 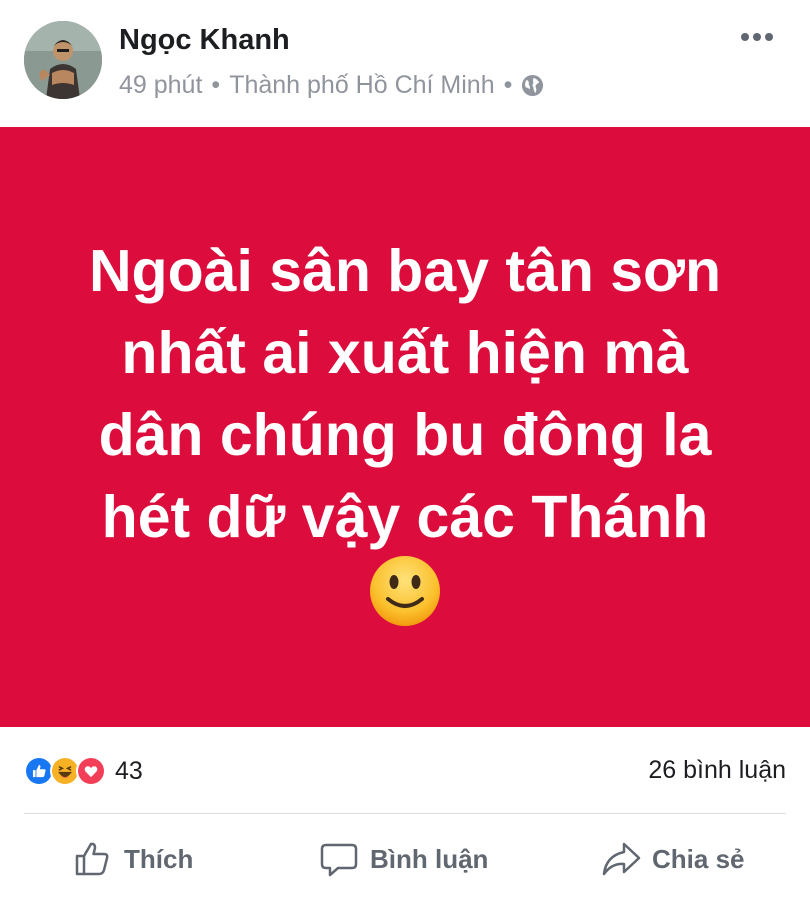 I want to click on author-name: Ngọc Khanh, so click(x=204, y=40).